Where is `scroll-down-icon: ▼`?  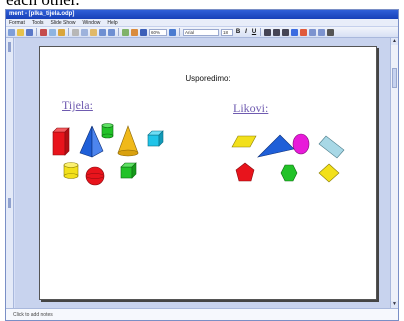
scroll-down-icon: ▼ is located at coordinates (394, 304).